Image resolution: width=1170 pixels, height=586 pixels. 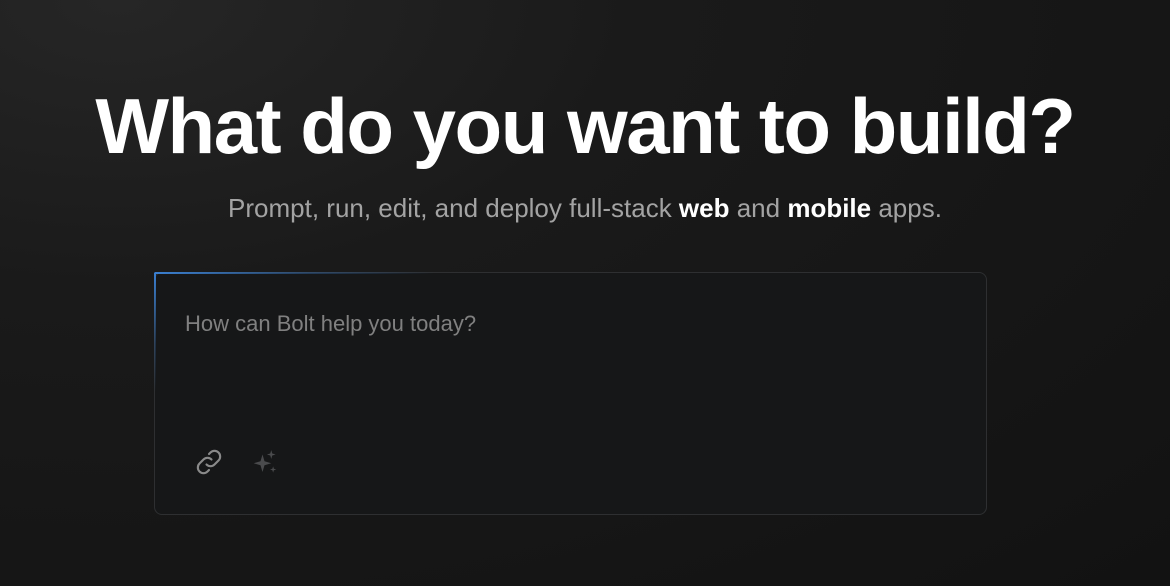 I want to click on subtitle-text-and: and, so click(x=758, y=208).